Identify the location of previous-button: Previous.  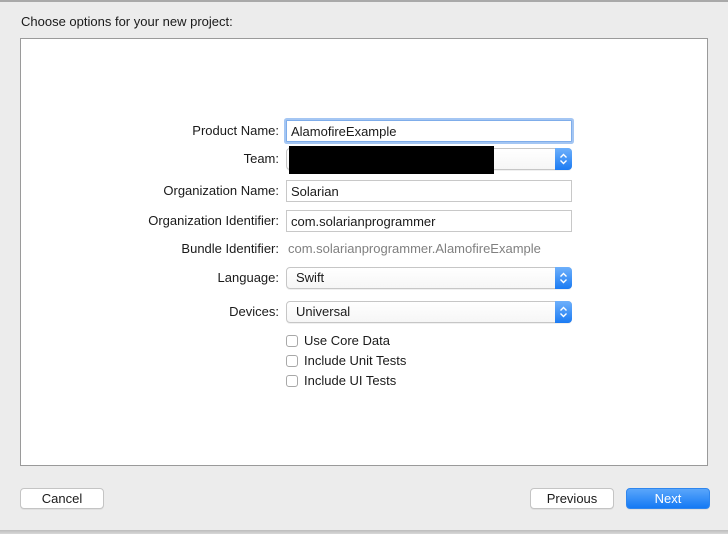
(572, 498).